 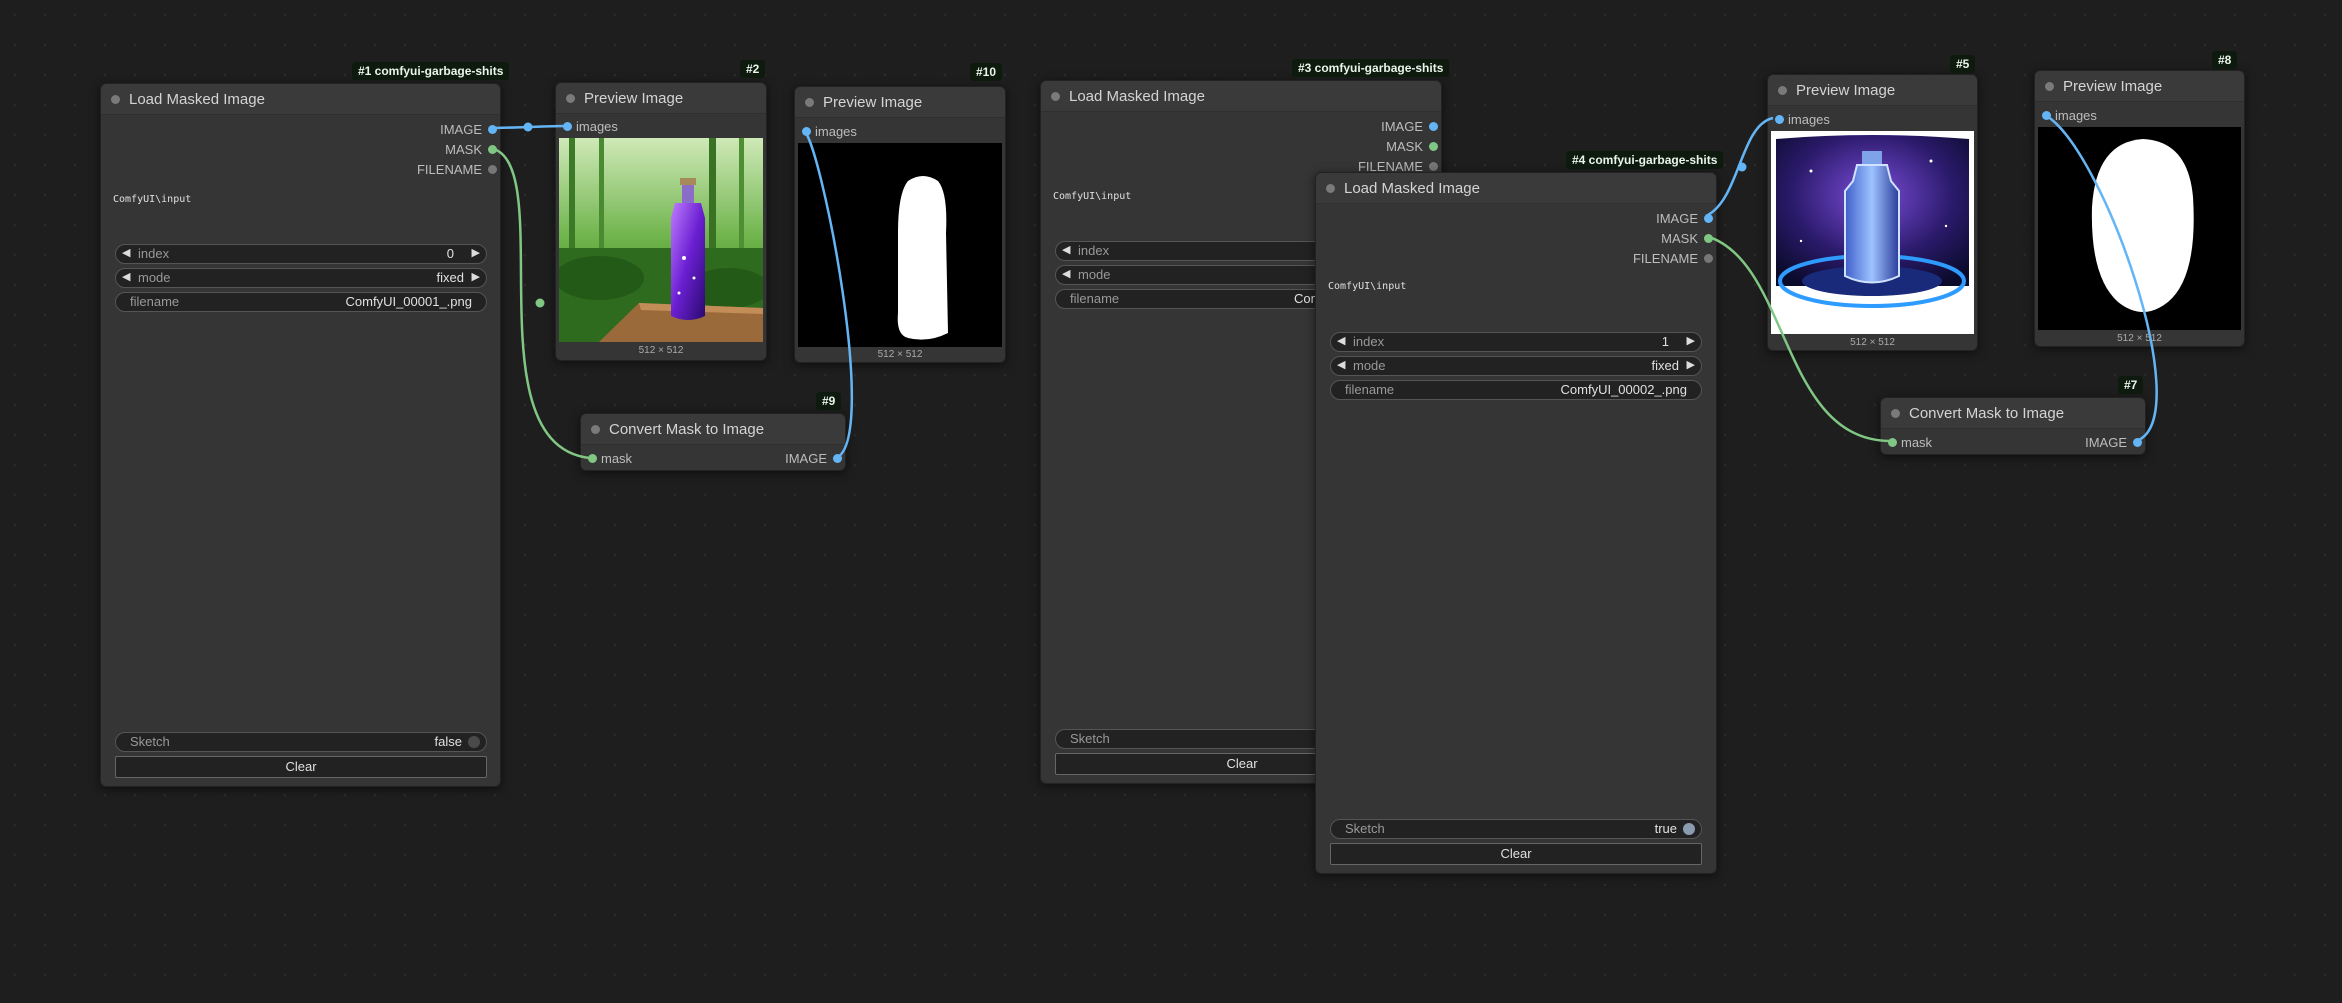 What do you see at coordinates (1516, 342) in the screenshot?
I see `index-widget: ◀ index 1 ▶` at bounding box center [1516, 342].